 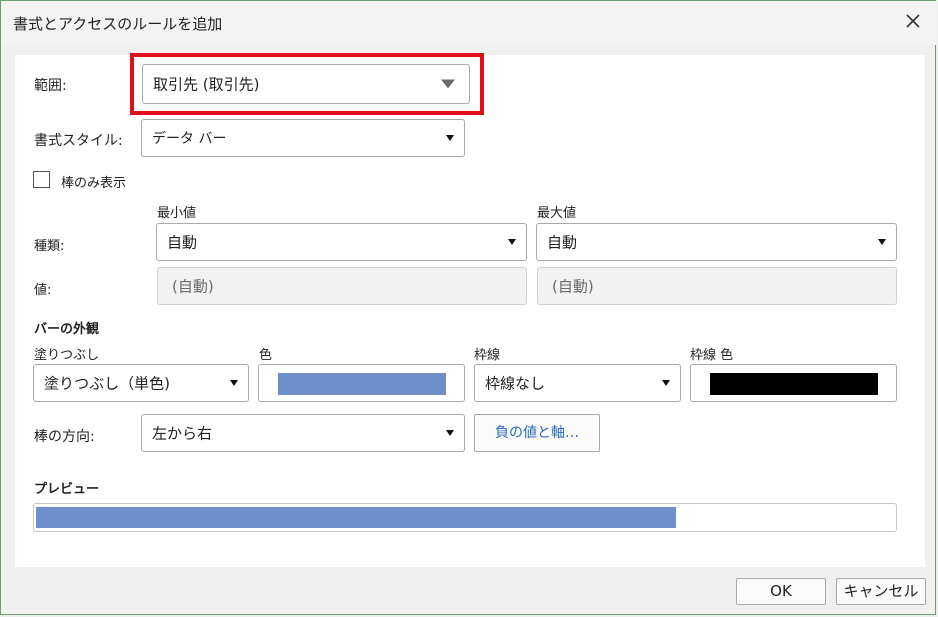 I want to click on fill-color-swatch, so click(x=362, y=384).